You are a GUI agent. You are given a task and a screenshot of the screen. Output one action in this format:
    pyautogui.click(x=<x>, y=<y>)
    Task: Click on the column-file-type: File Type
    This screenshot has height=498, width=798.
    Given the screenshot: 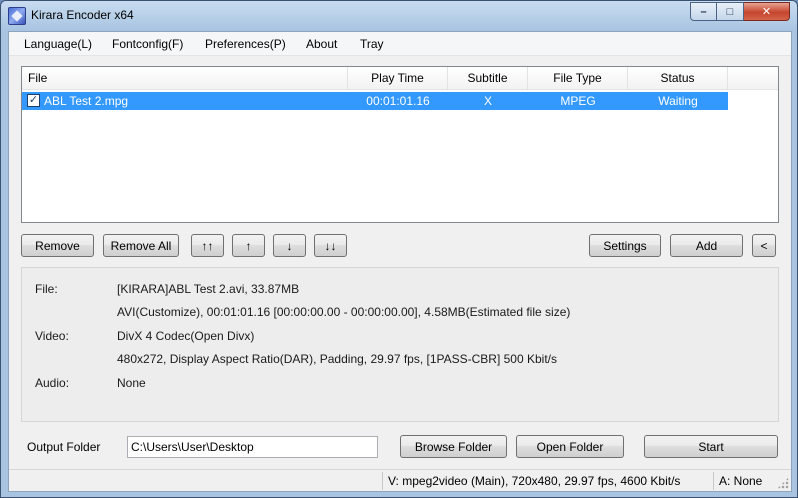 What is the action you would take?
    pyautogui.click(x=578, y=78)
    